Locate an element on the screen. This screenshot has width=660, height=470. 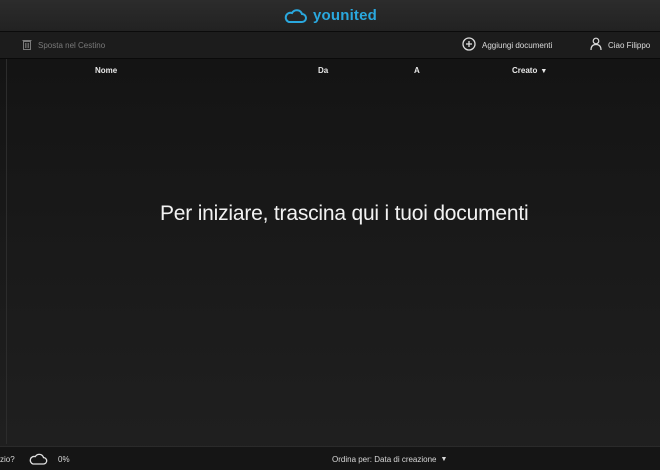
user-menu-button: Ciao Filippo is located at coordinates (620, 45).